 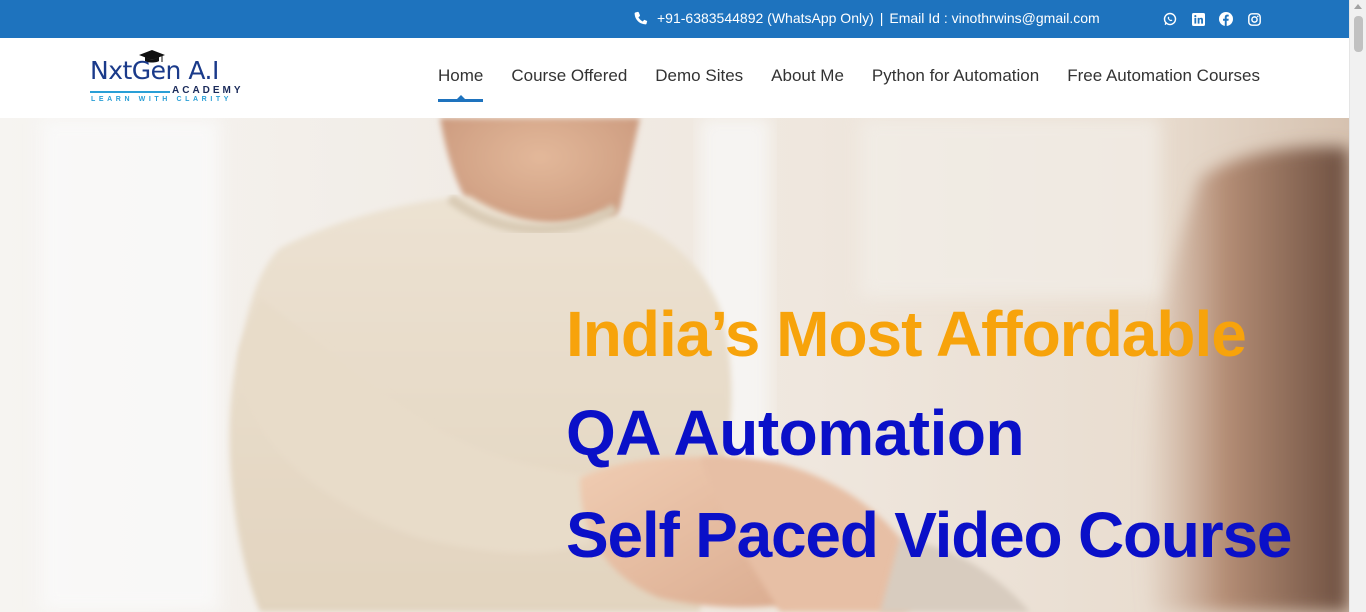 I want to click on instagram-link, so click(x=1254, y=19).